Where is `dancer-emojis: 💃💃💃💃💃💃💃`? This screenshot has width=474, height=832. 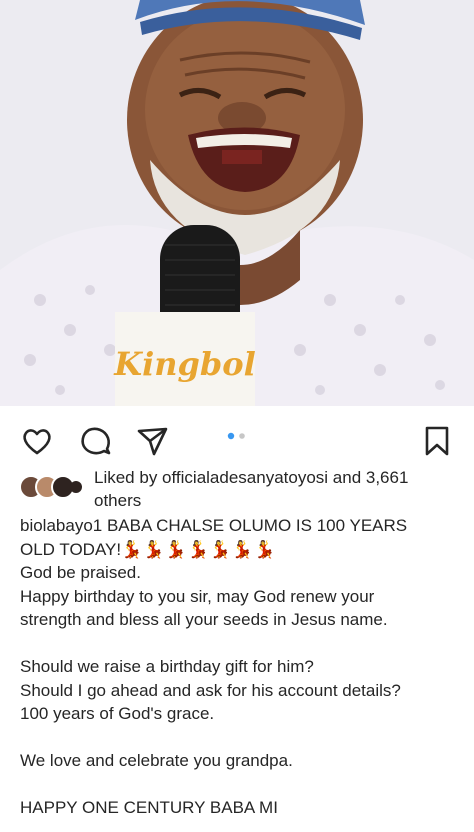 dancer-emojis: 💃💃💃💃💃💃💃 is located at coordinates (199, 549).